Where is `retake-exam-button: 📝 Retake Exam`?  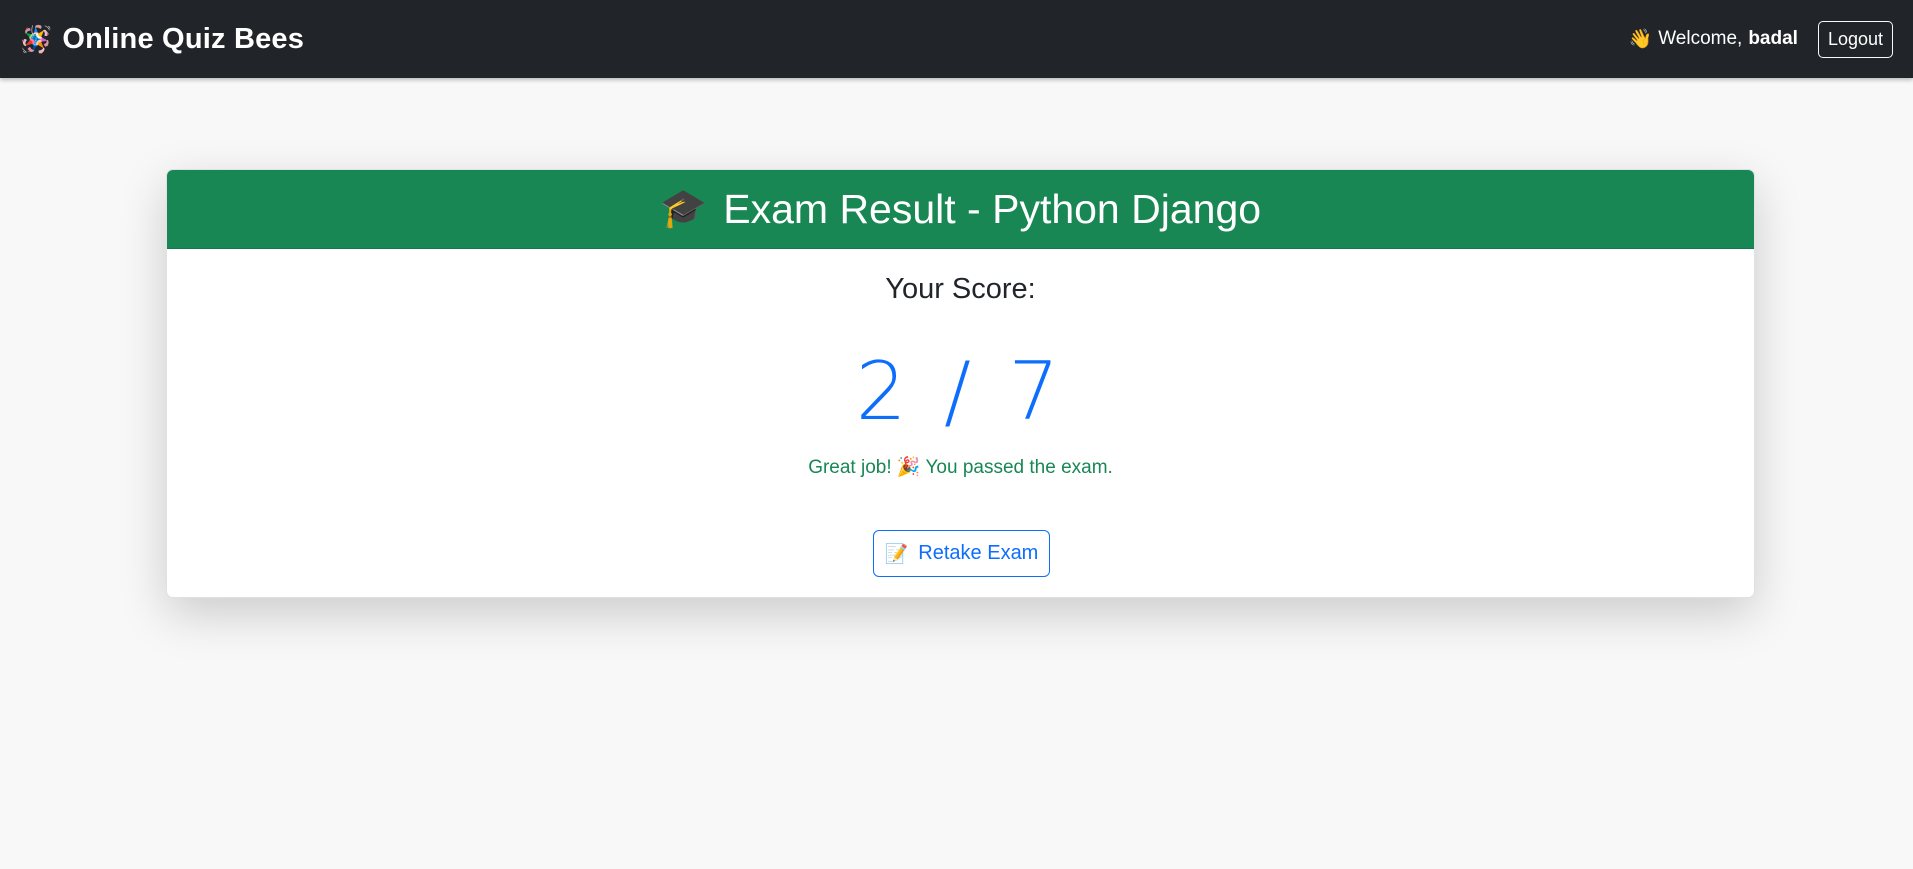 retake-exam-button: 📝 Retake Exam is located at coordinates (961, 553).